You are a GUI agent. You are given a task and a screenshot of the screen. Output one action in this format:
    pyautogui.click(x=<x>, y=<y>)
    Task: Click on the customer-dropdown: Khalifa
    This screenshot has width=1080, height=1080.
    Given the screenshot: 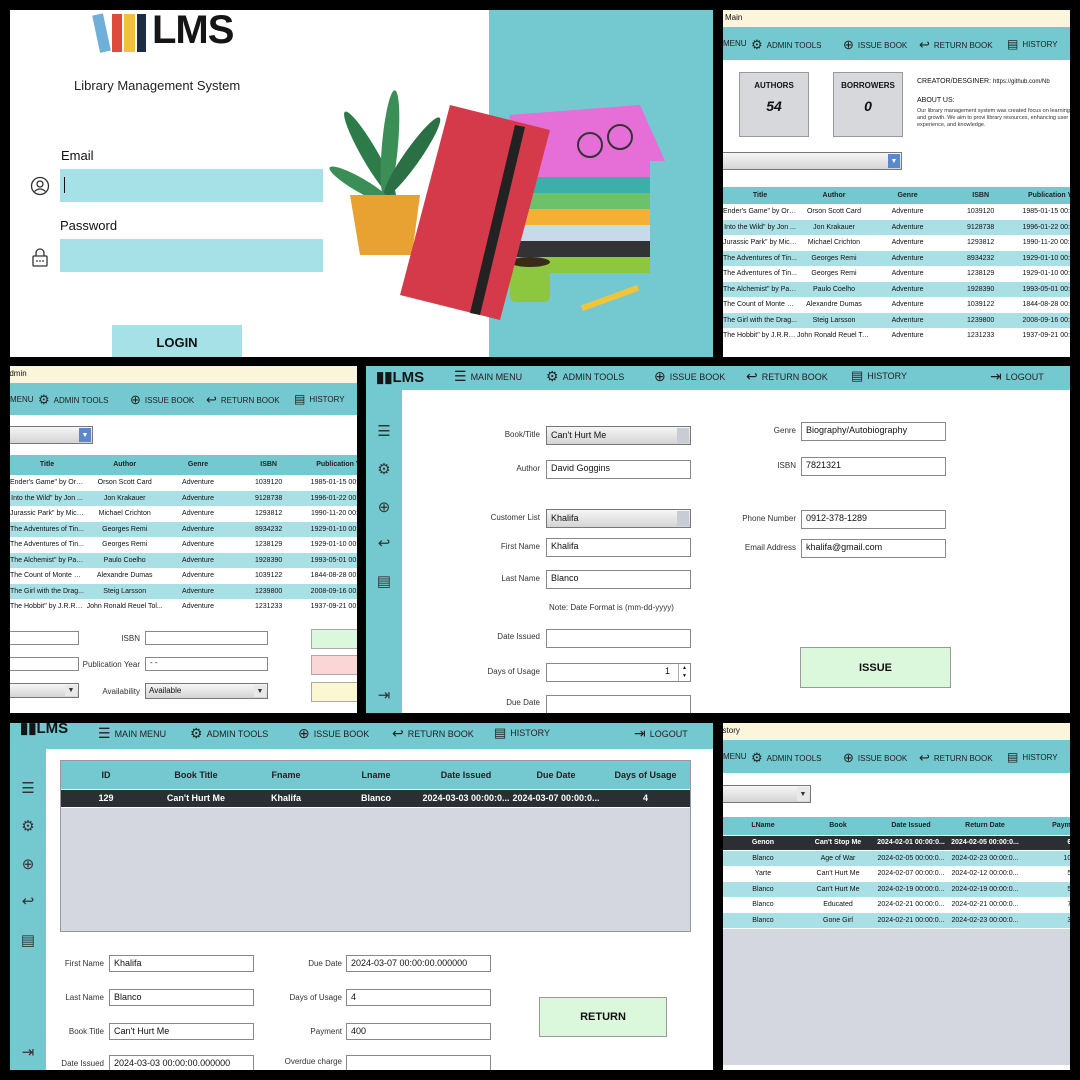 What is the action you would take?
    pyautogui.click(x=618, y=518)
    